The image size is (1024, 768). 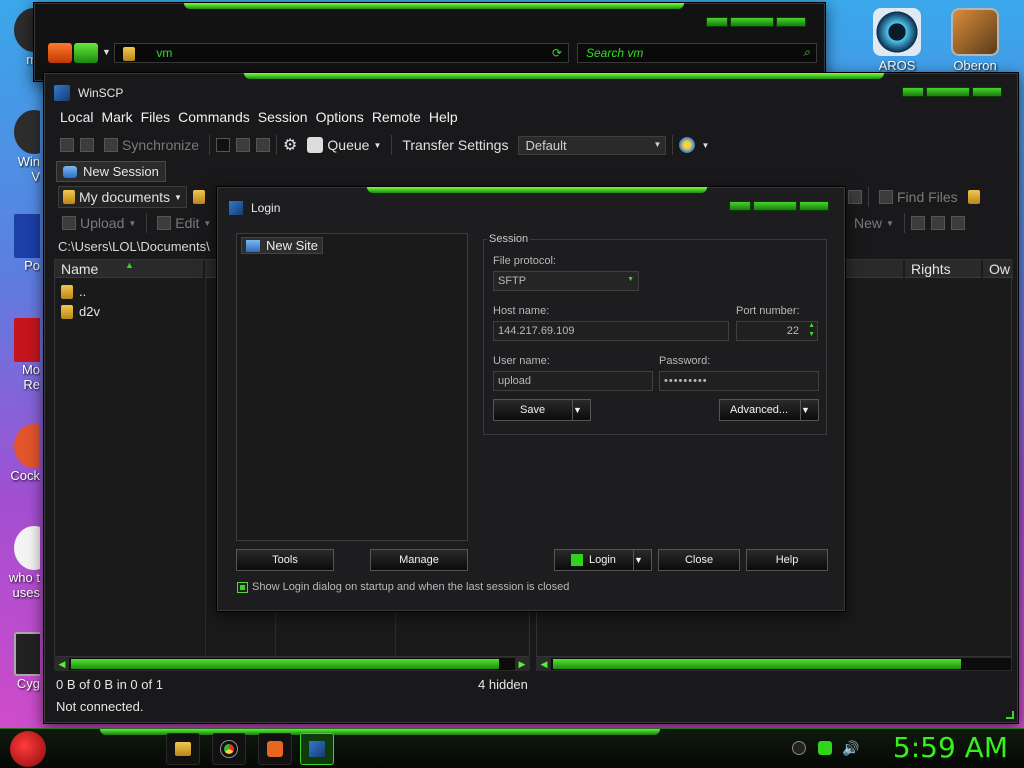 What do you see at coordinates (20, 150) in the screenshot?
I see `desktop-icon-partial-2: Win V` at bounding box center [20, 150].